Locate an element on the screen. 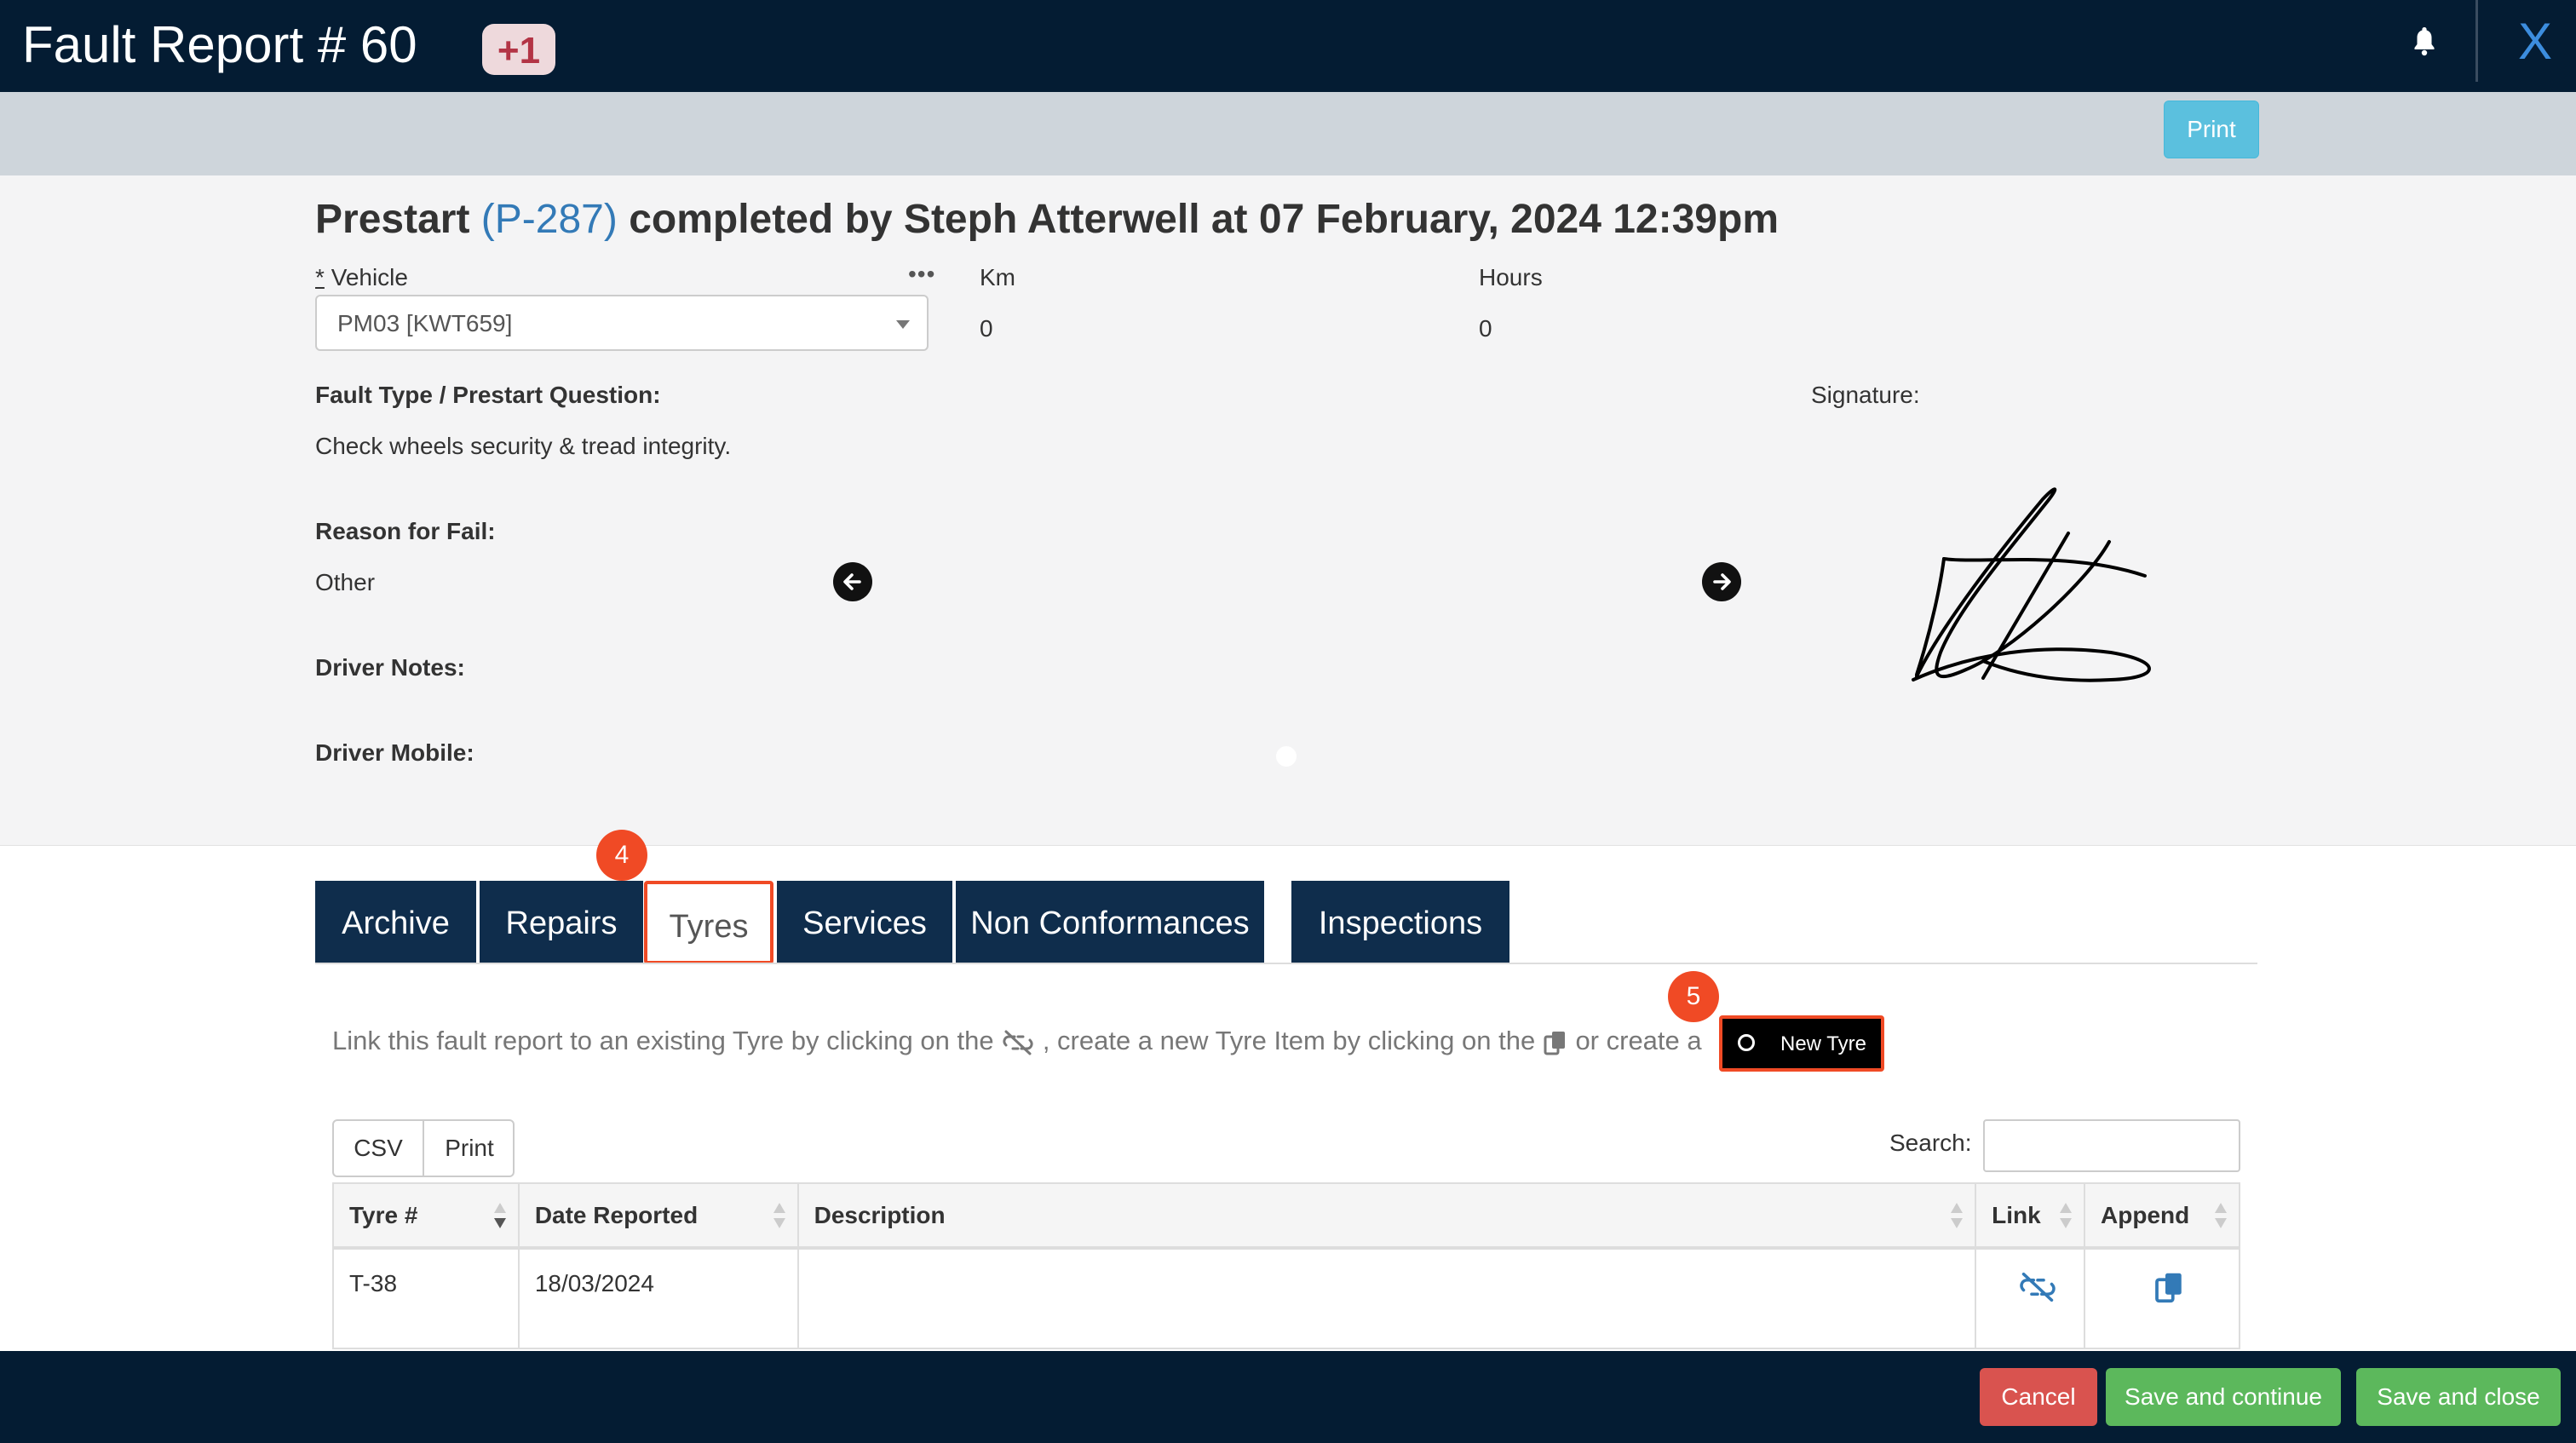 Image resolution: width=2576 pixels, height=1443 pixels. tab-archive: Archive is located at coordinates (396, 923).